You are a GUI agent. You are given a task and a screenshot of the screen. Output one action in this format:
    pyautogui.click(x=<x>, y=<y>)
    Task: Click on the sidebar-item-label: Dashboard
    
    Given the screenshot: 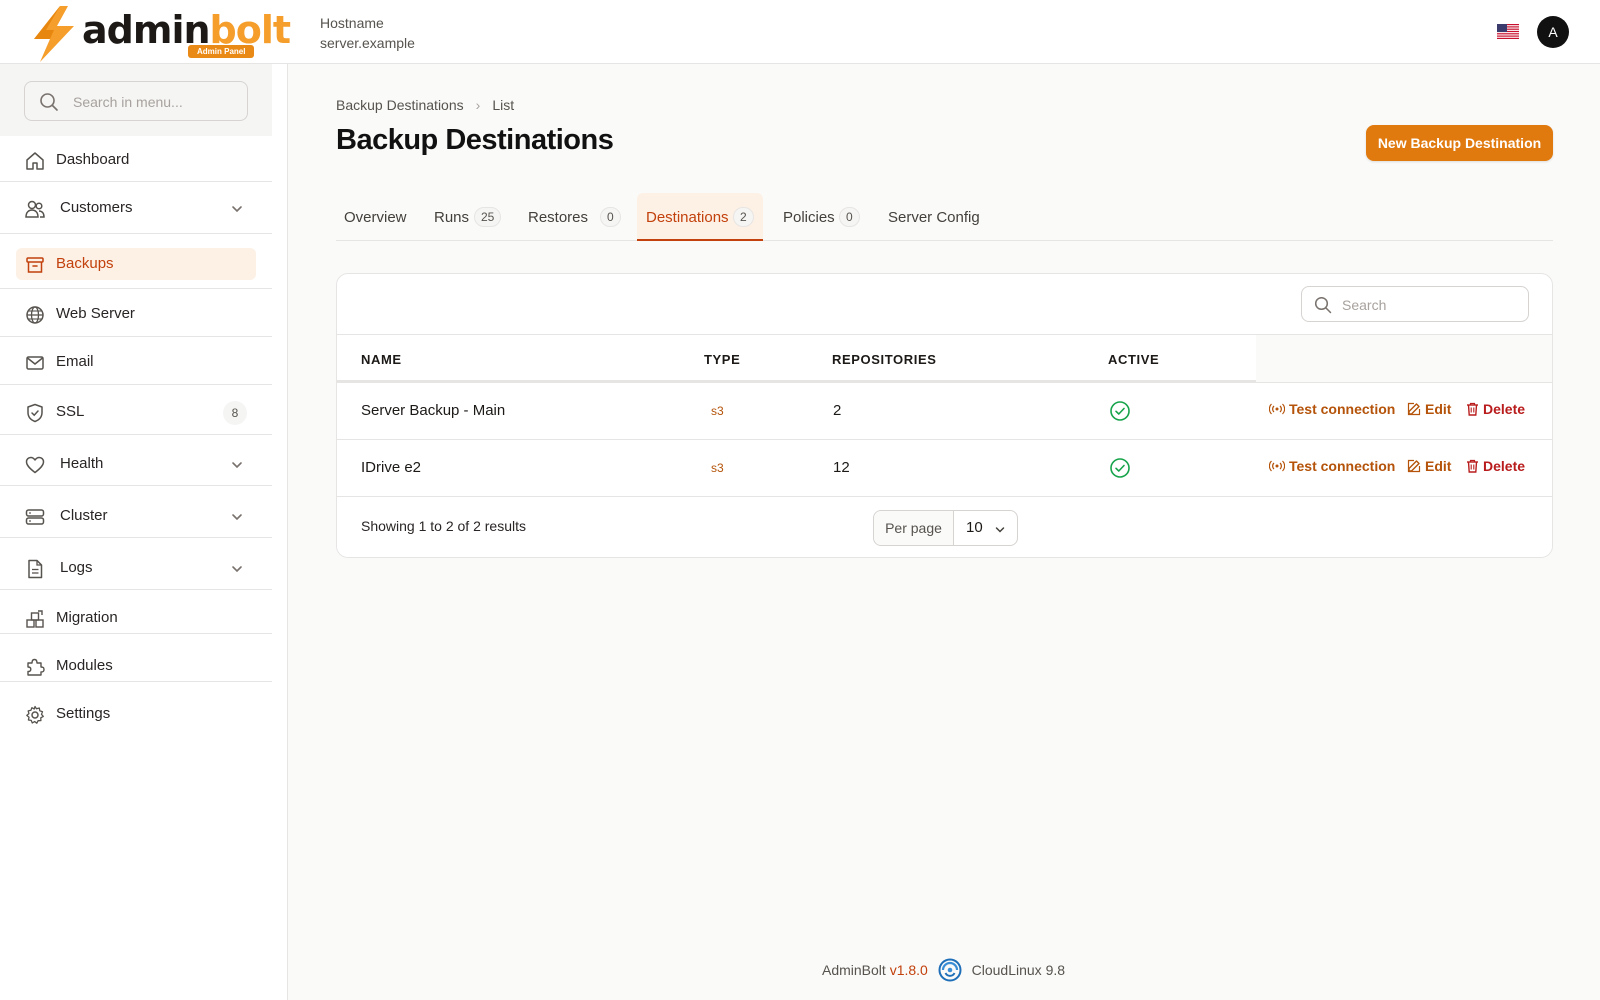 What is the action you would take?
    pyautogui.click(x=93, y=159)
    